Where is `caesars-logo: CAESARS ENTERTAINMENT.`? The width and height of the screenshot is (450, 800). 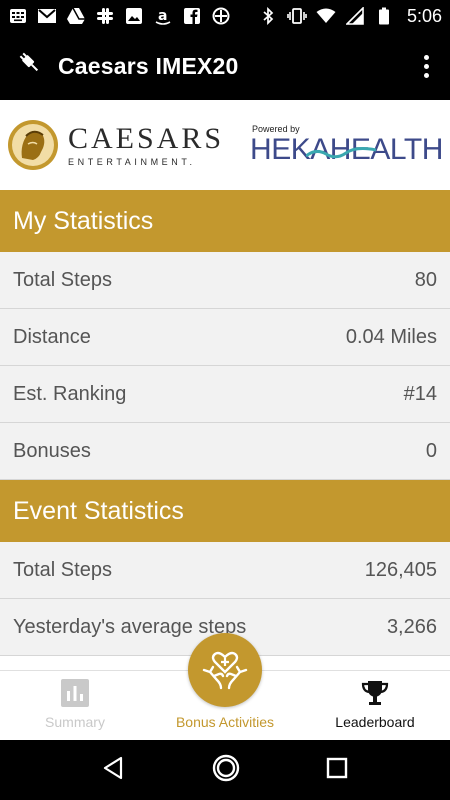 caesars-logo: CAESARS ENTERTAINMENT. is located at coordinates (115, 145).